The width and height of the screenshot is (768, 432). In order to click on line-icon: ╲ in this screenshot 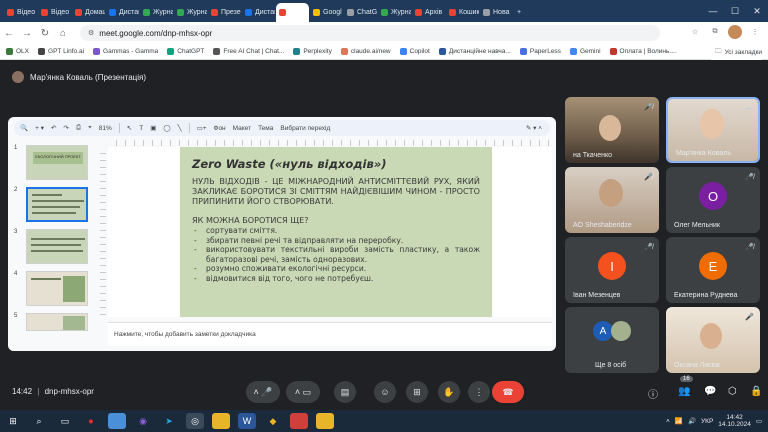, I will do `click(180, 128)`.